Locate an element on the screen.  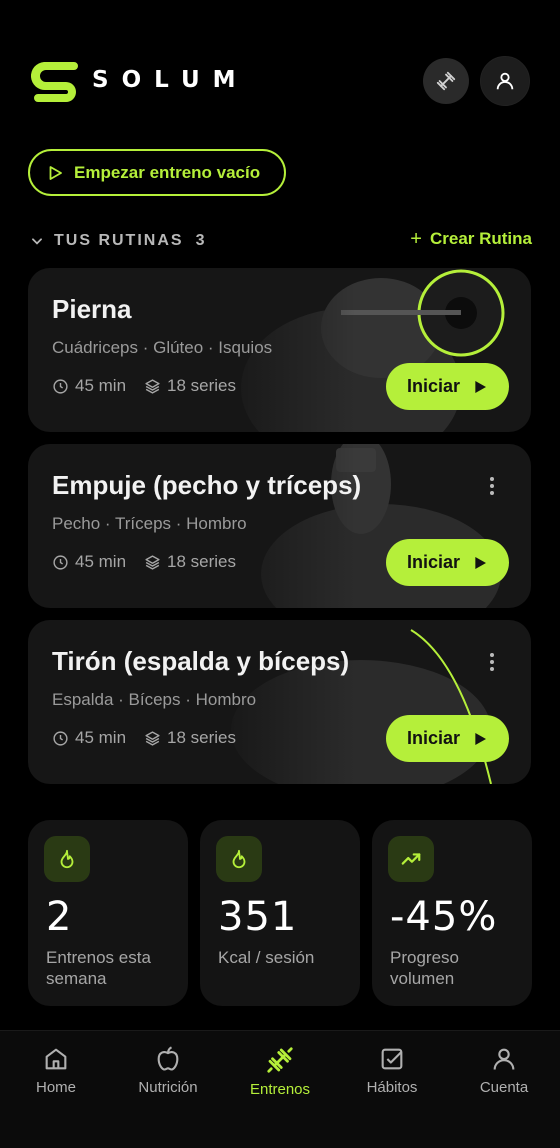
trend-up-icon is located at coordinates (411, 859).